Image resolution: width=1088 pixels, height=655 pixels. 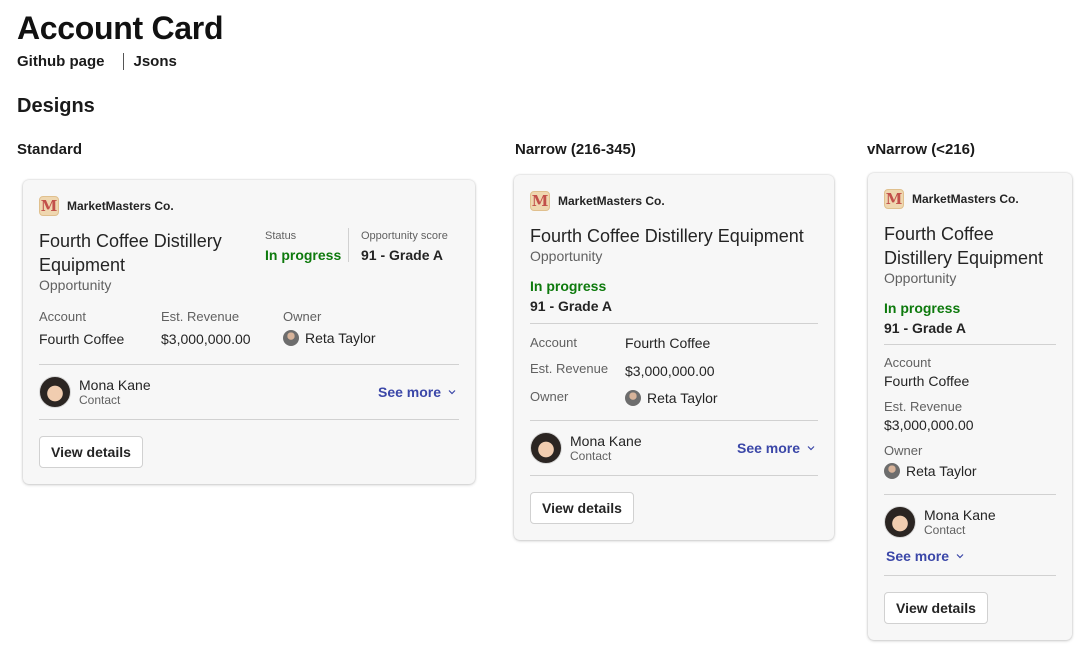 What do you see at coordinates (575, 149) in the screenshot?
I see `column-title-narrow: Narrow (216-345)` at bounding box center [575, 149].